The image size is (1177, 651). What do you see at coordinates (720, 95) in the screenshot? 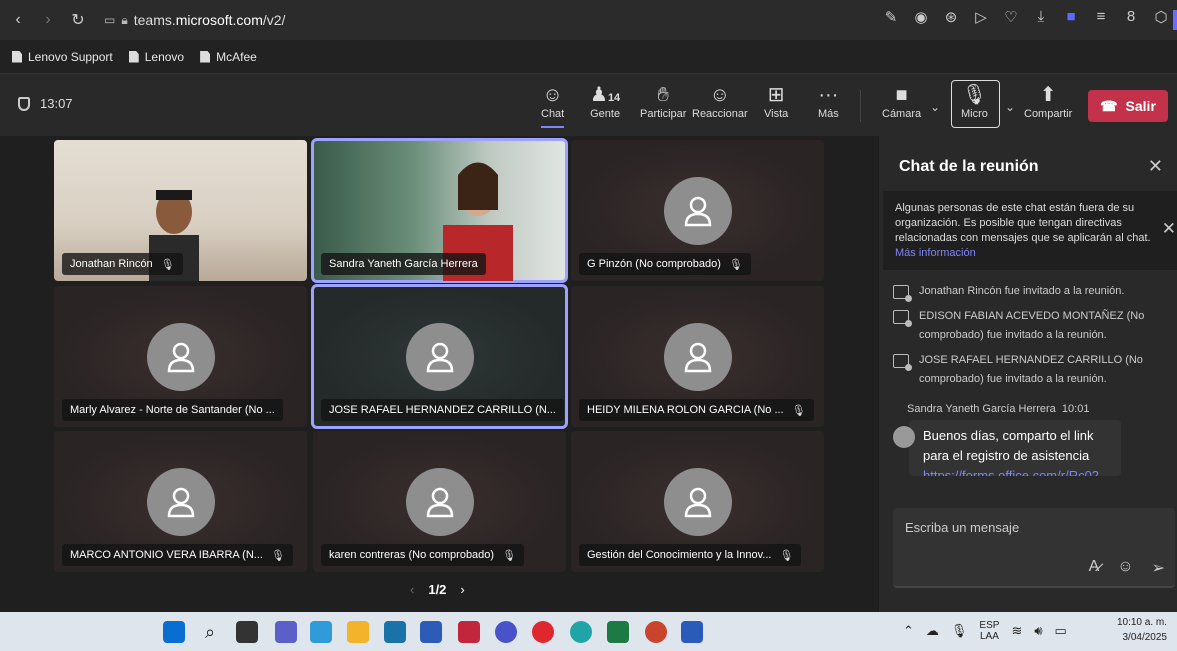
I see `smile-icon: ☺` at bounding box center [720, 95].